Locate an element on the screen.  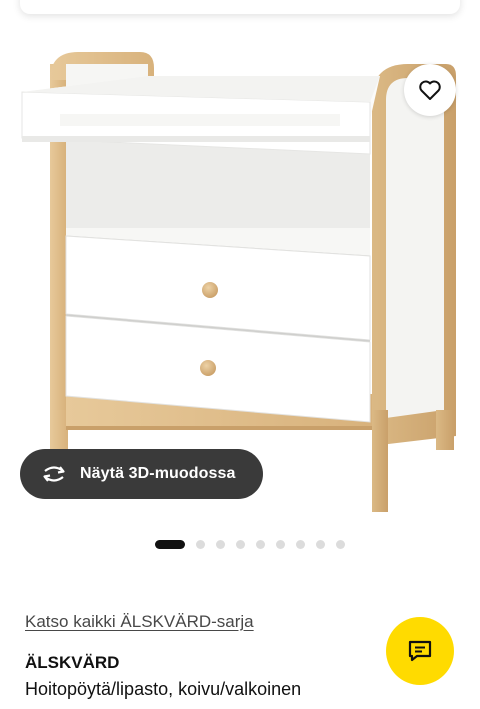
previous-card-edge is located at coordinates (240, 7).